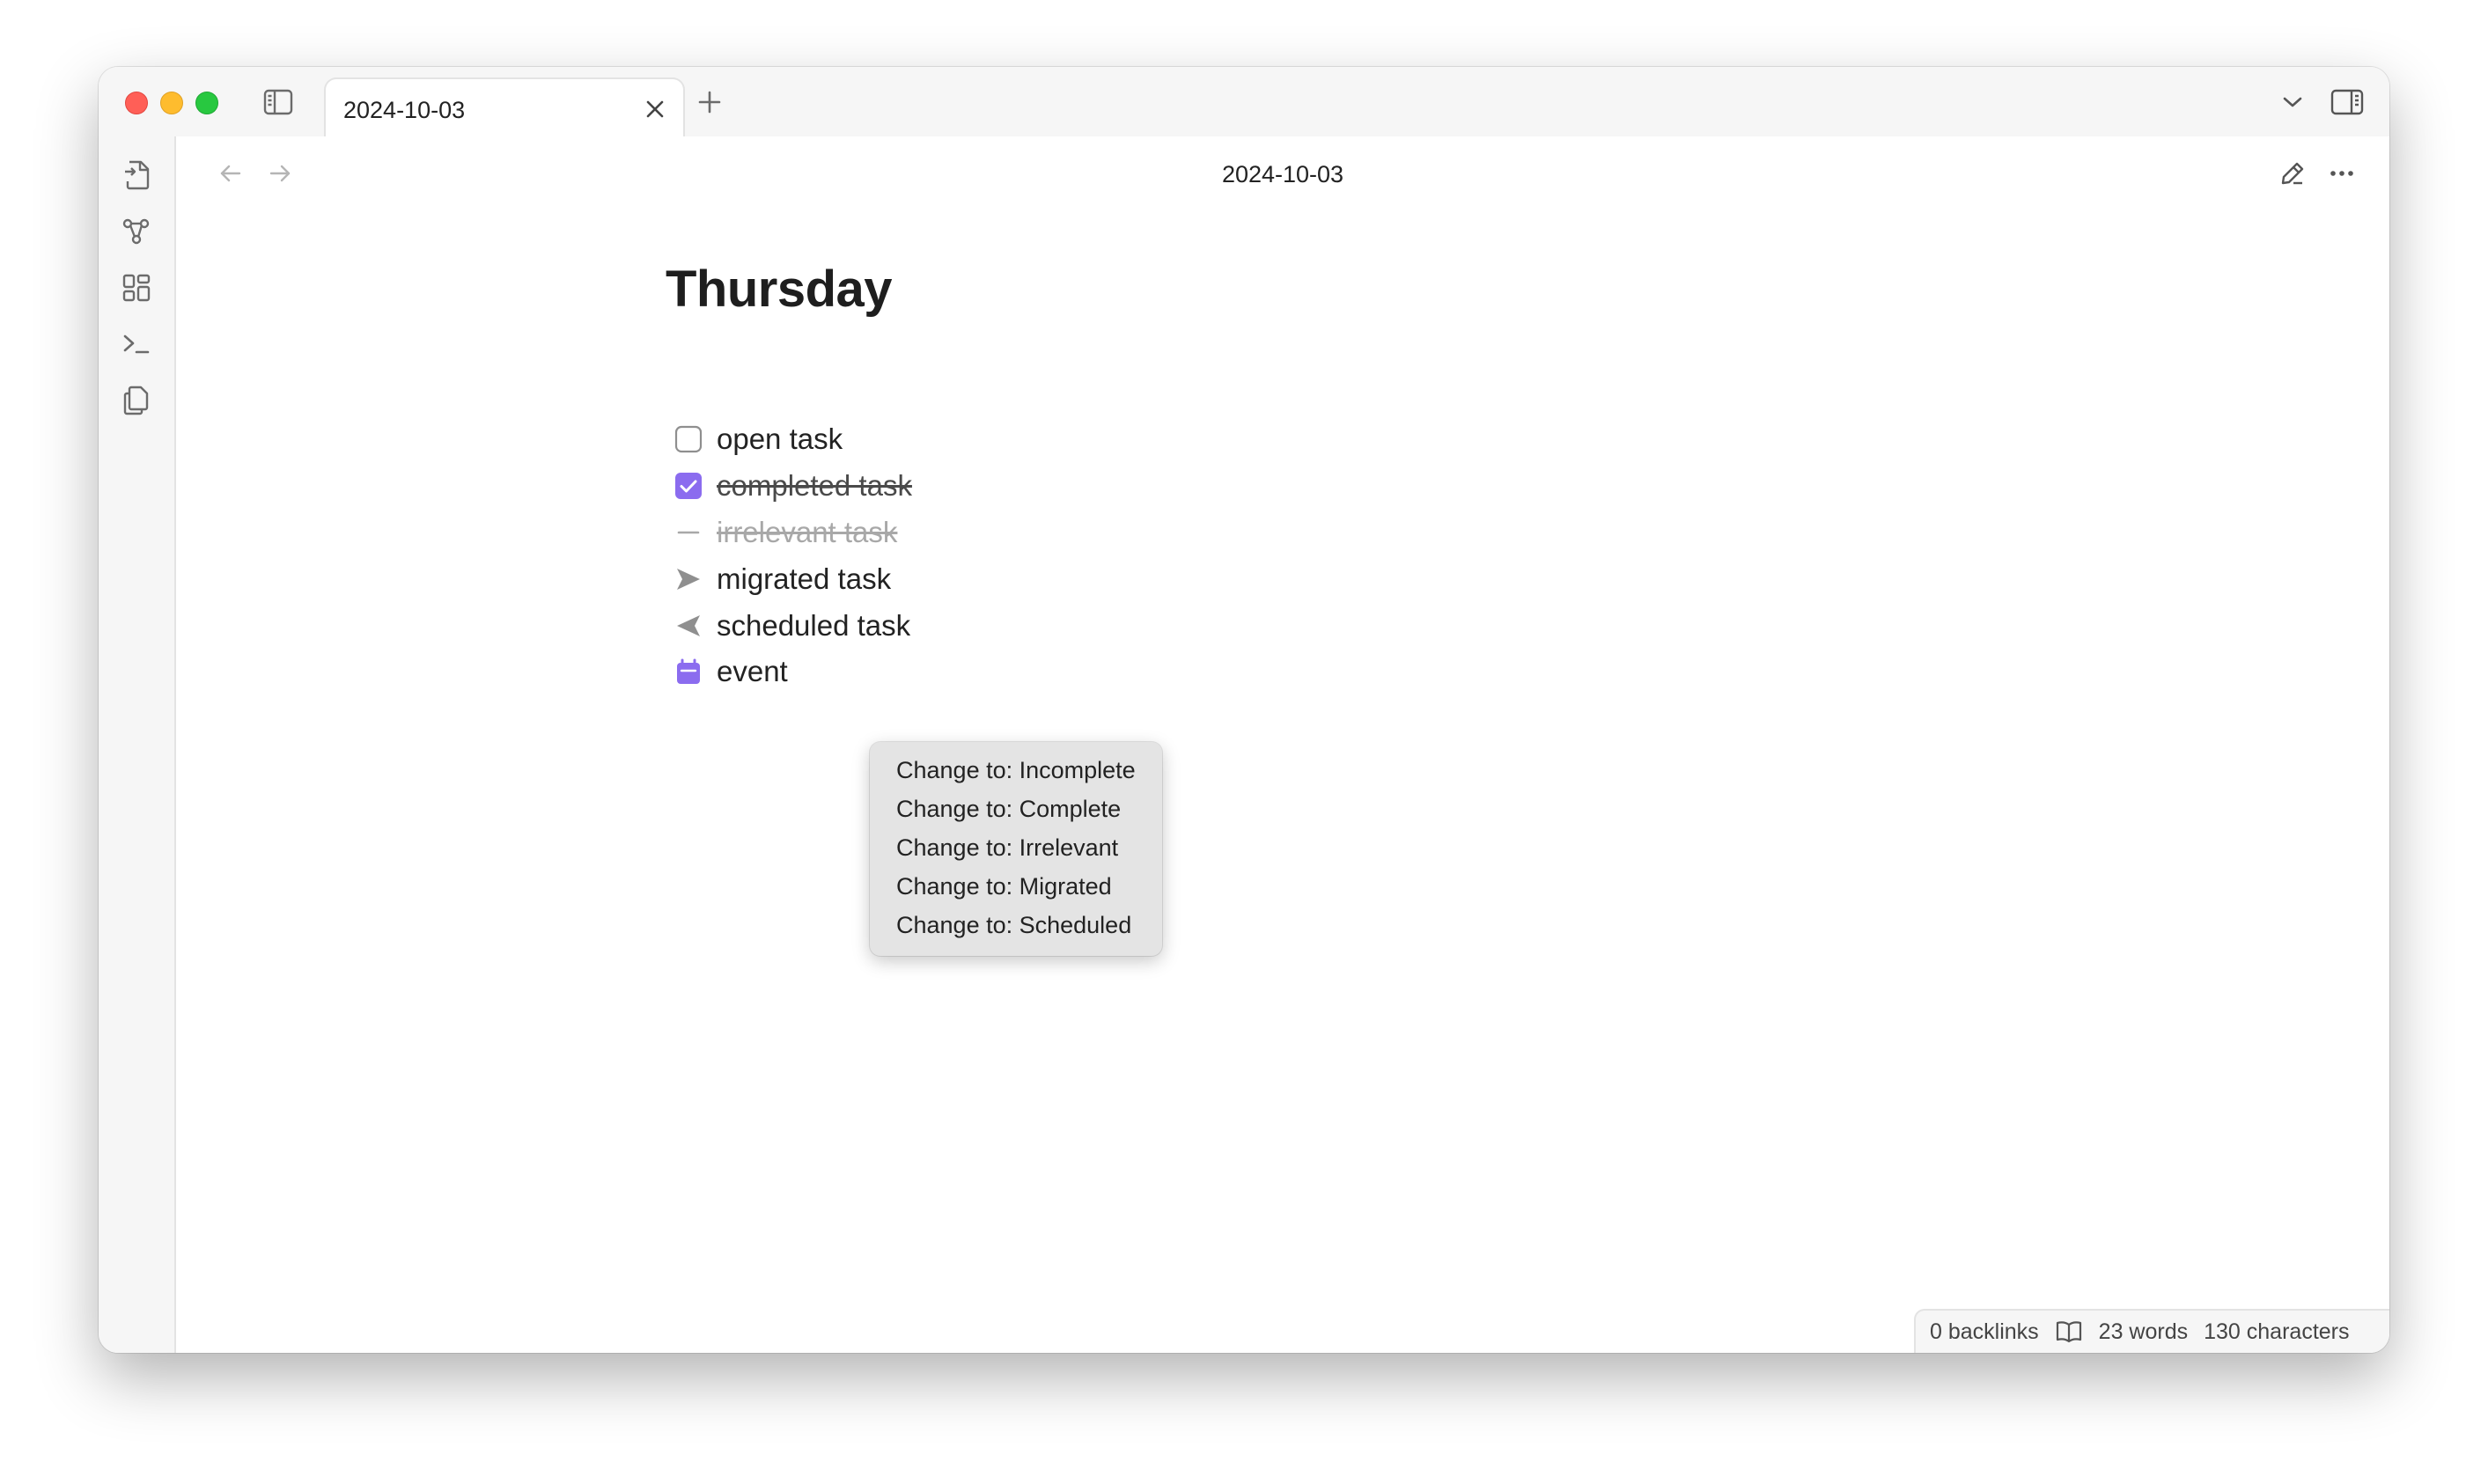 This screenshot has height=1484, width=2488. I want to click on note-heading: Thursday, so click(779, 290).